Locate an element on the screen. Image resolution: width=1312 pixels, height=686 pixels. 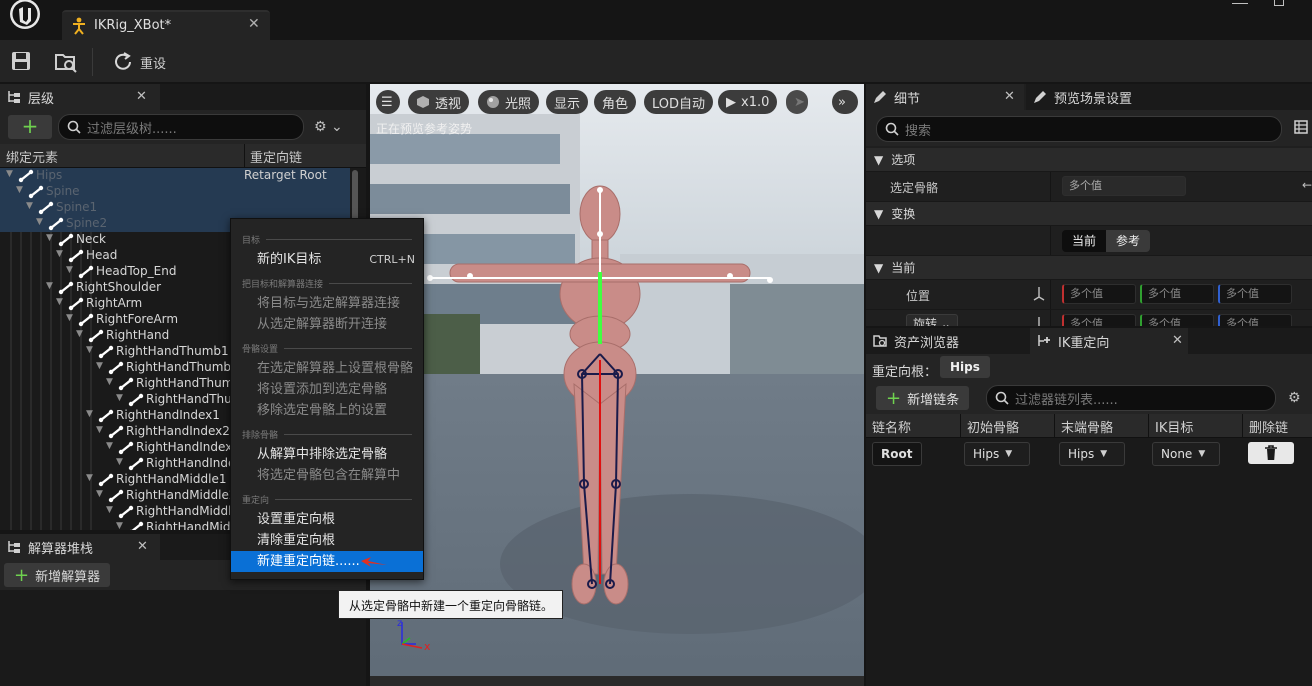
tree-row: ▼ Spine1 is located at coordinates (175, 208).